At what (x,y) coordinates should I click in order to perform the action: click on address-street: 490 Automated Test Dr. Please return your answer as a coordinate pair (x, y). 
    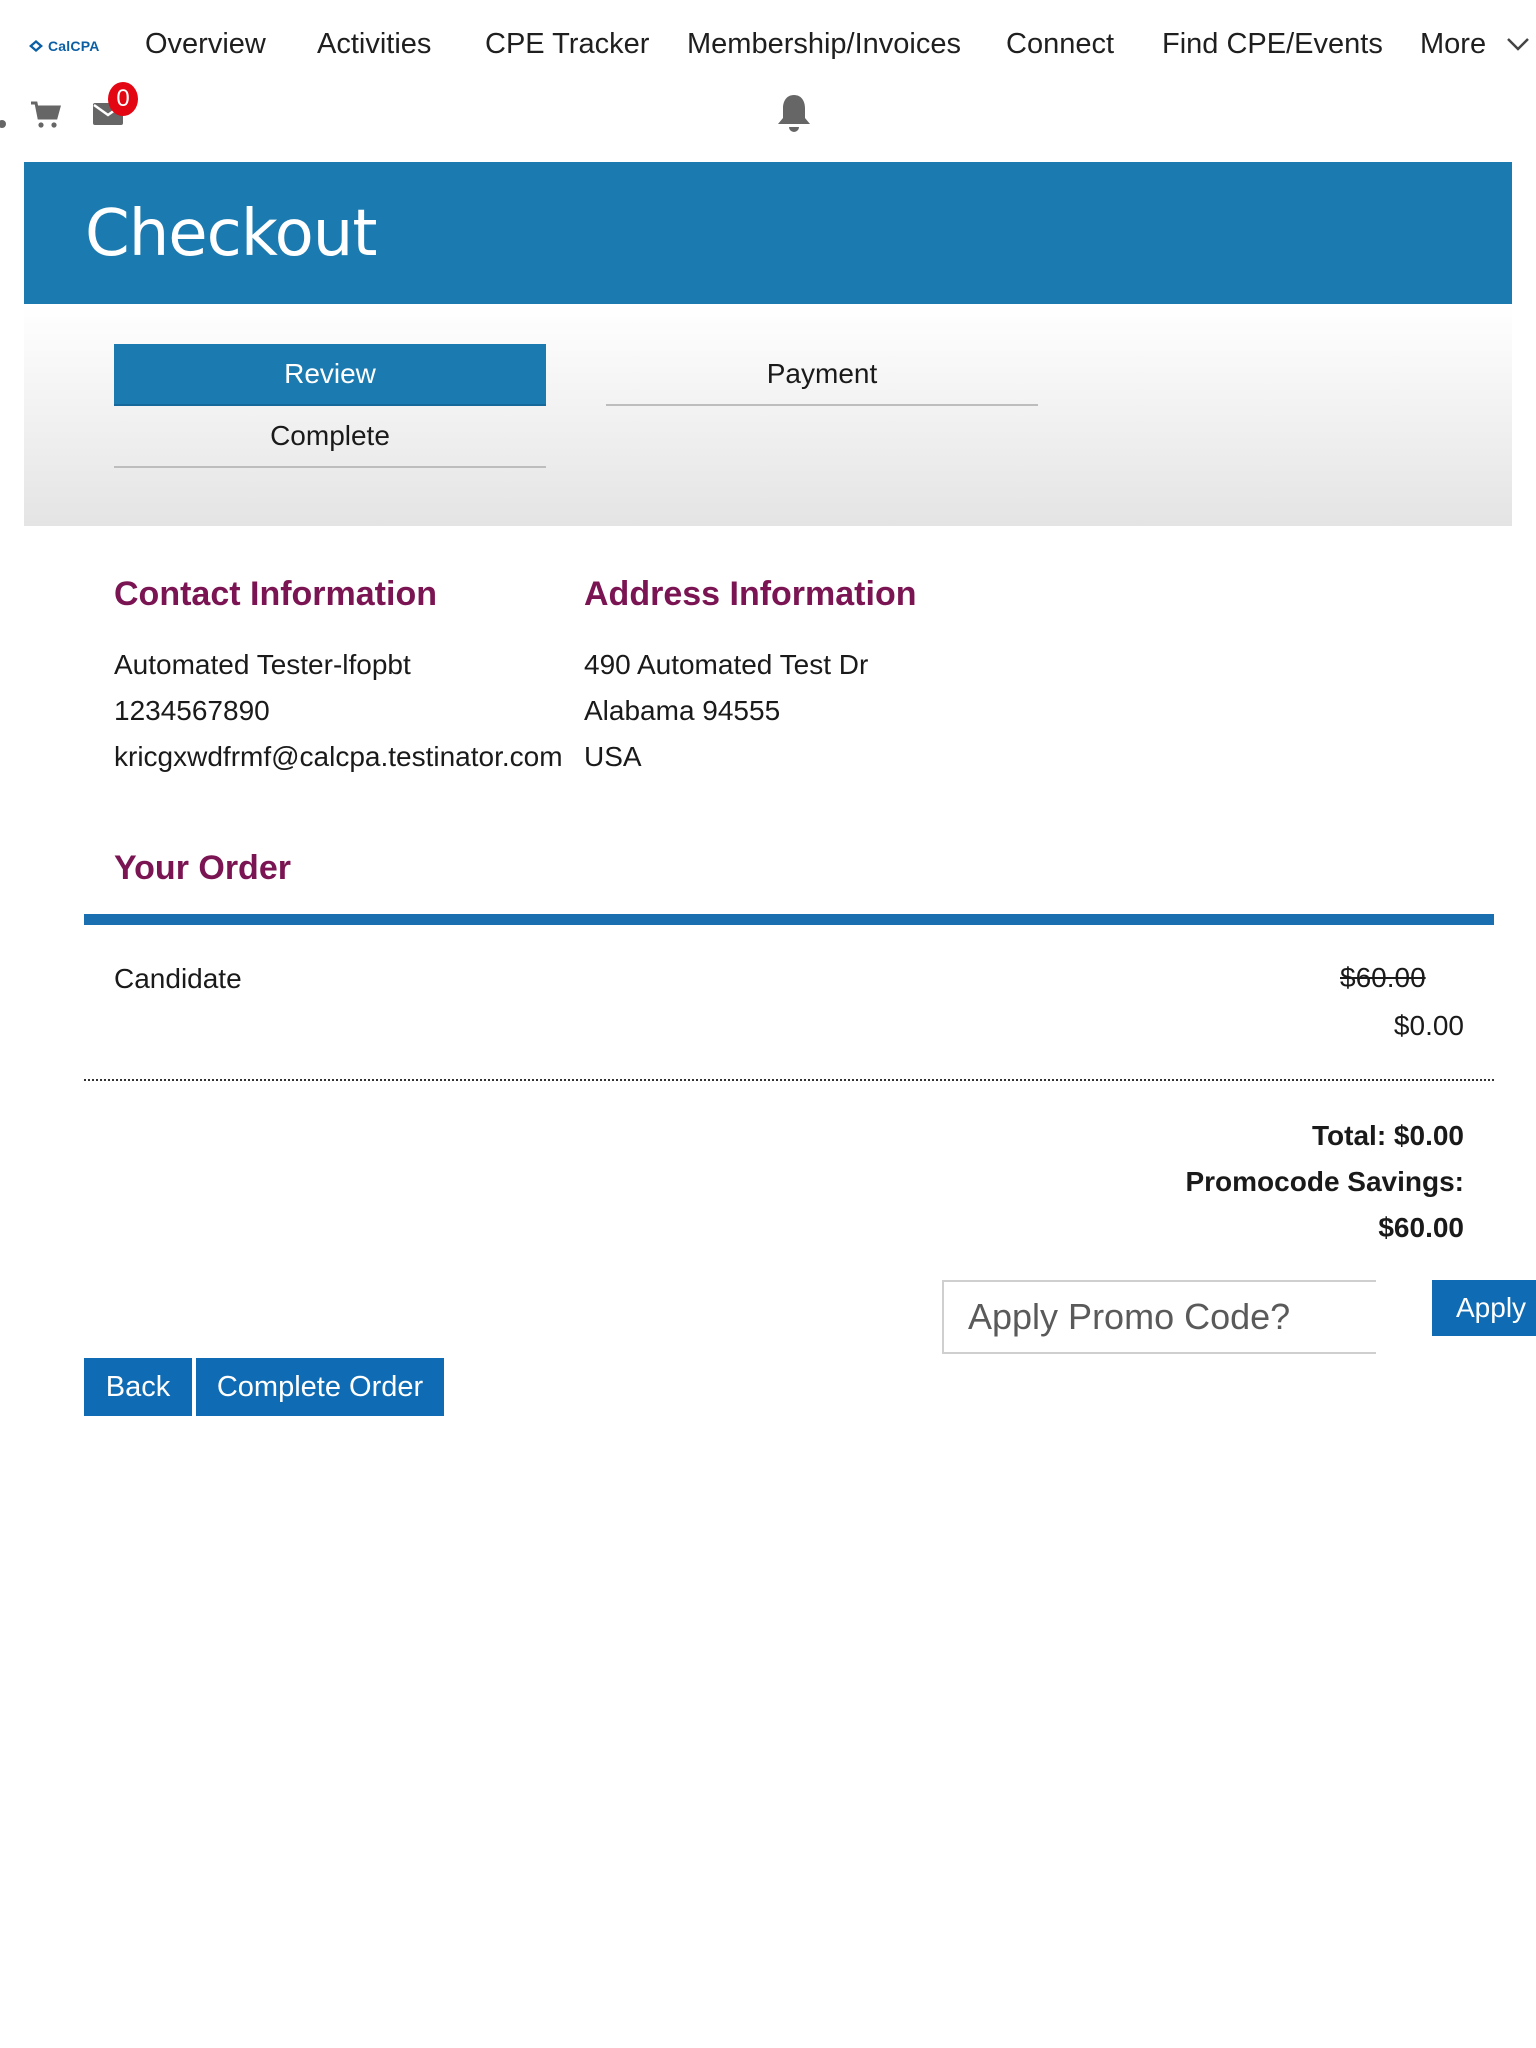
    Looking at the image, I should click on (726, 664).